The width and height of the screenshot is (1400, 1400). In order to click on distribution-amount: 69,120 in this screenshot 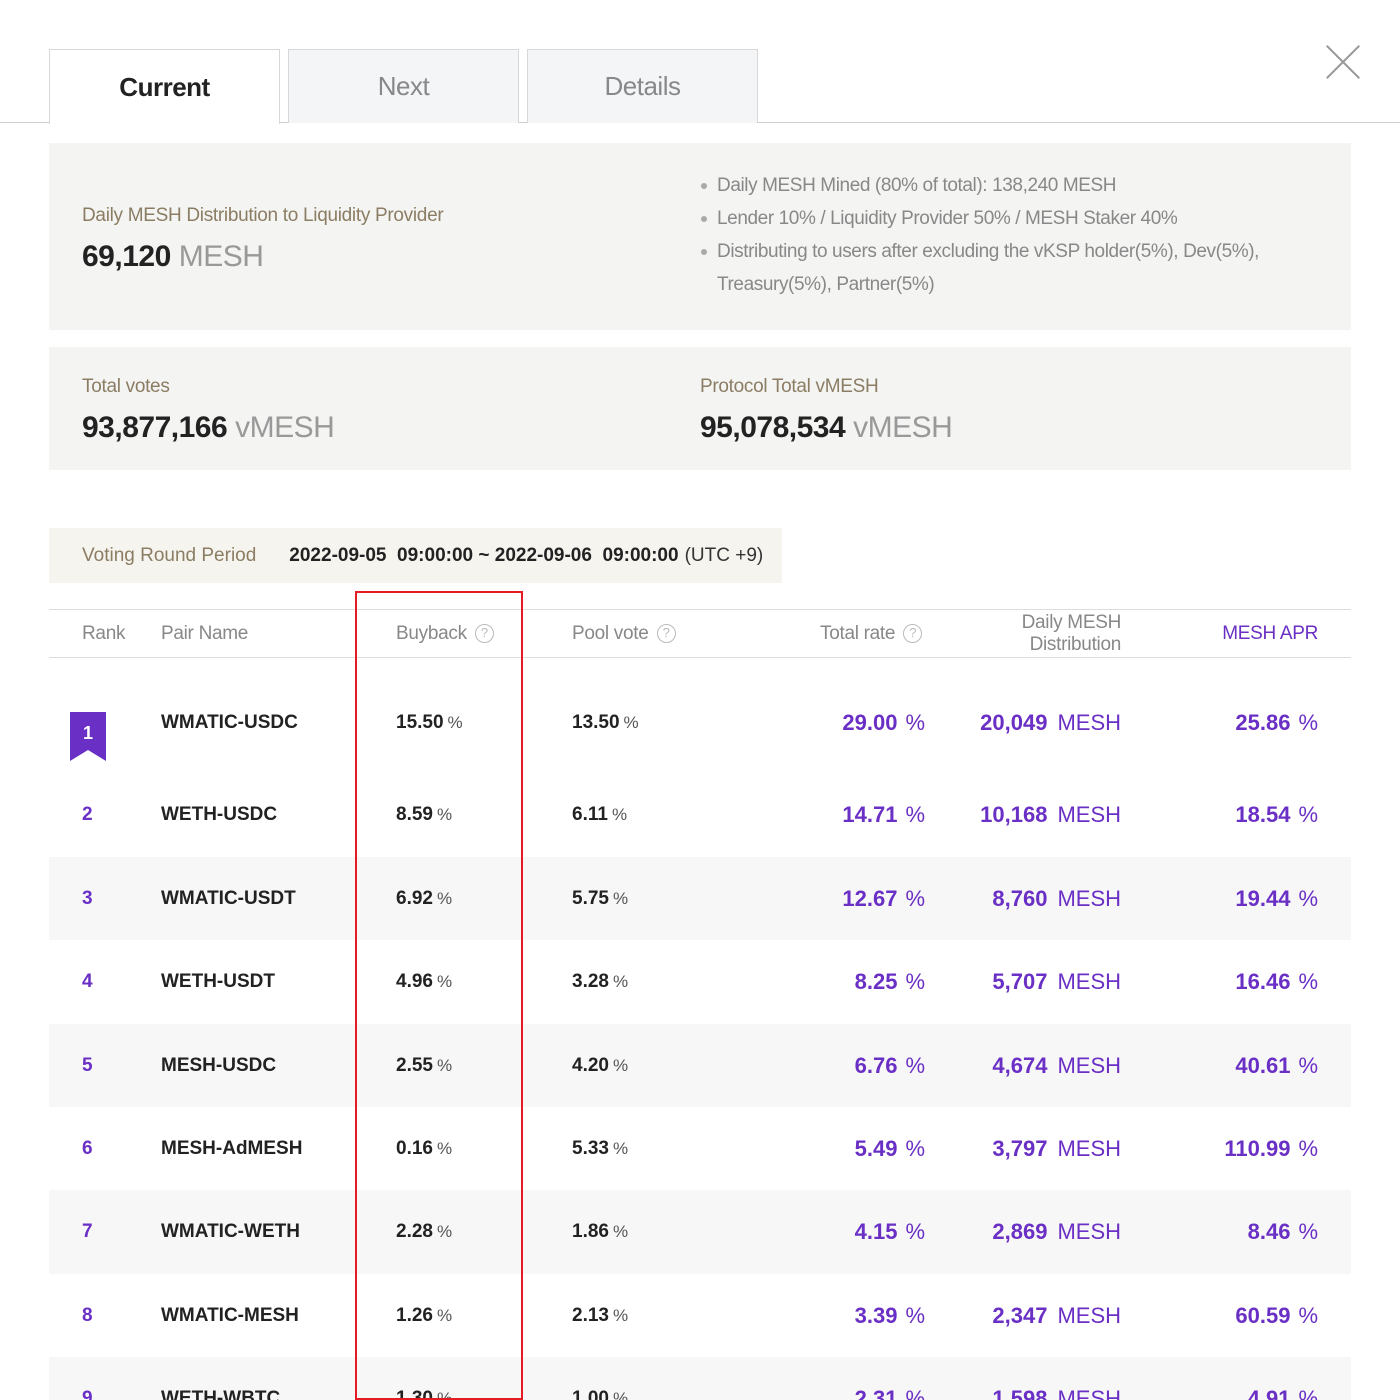, I will do `click(126, 256)`.